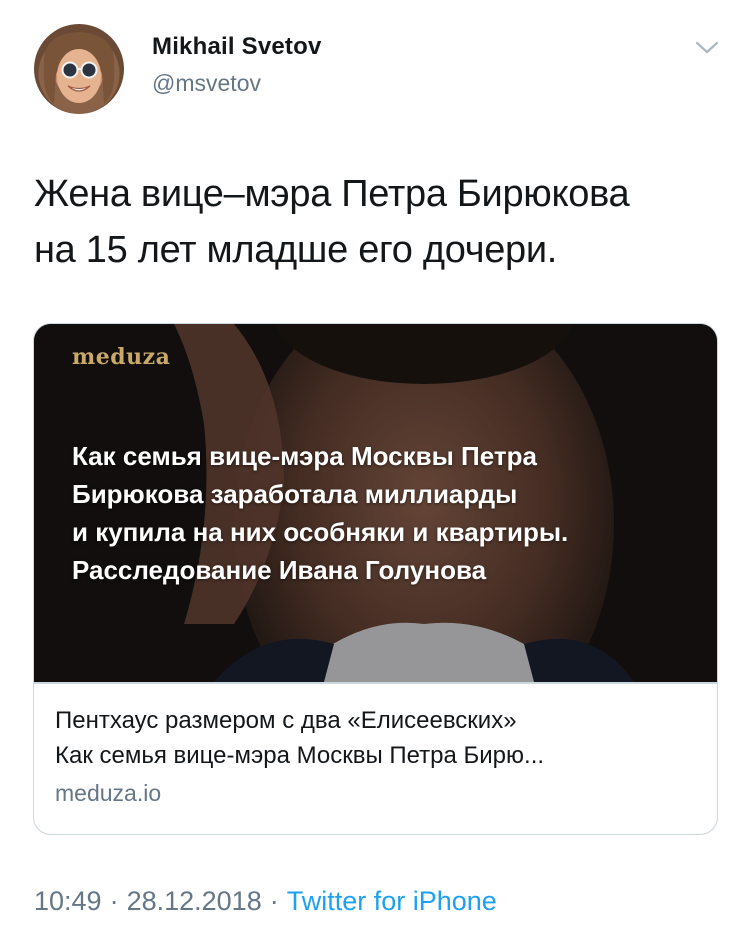  Describe the element at coordinates (194, 901) in the screenshot. I see `tweet-date: 28.12.2018` at that location.